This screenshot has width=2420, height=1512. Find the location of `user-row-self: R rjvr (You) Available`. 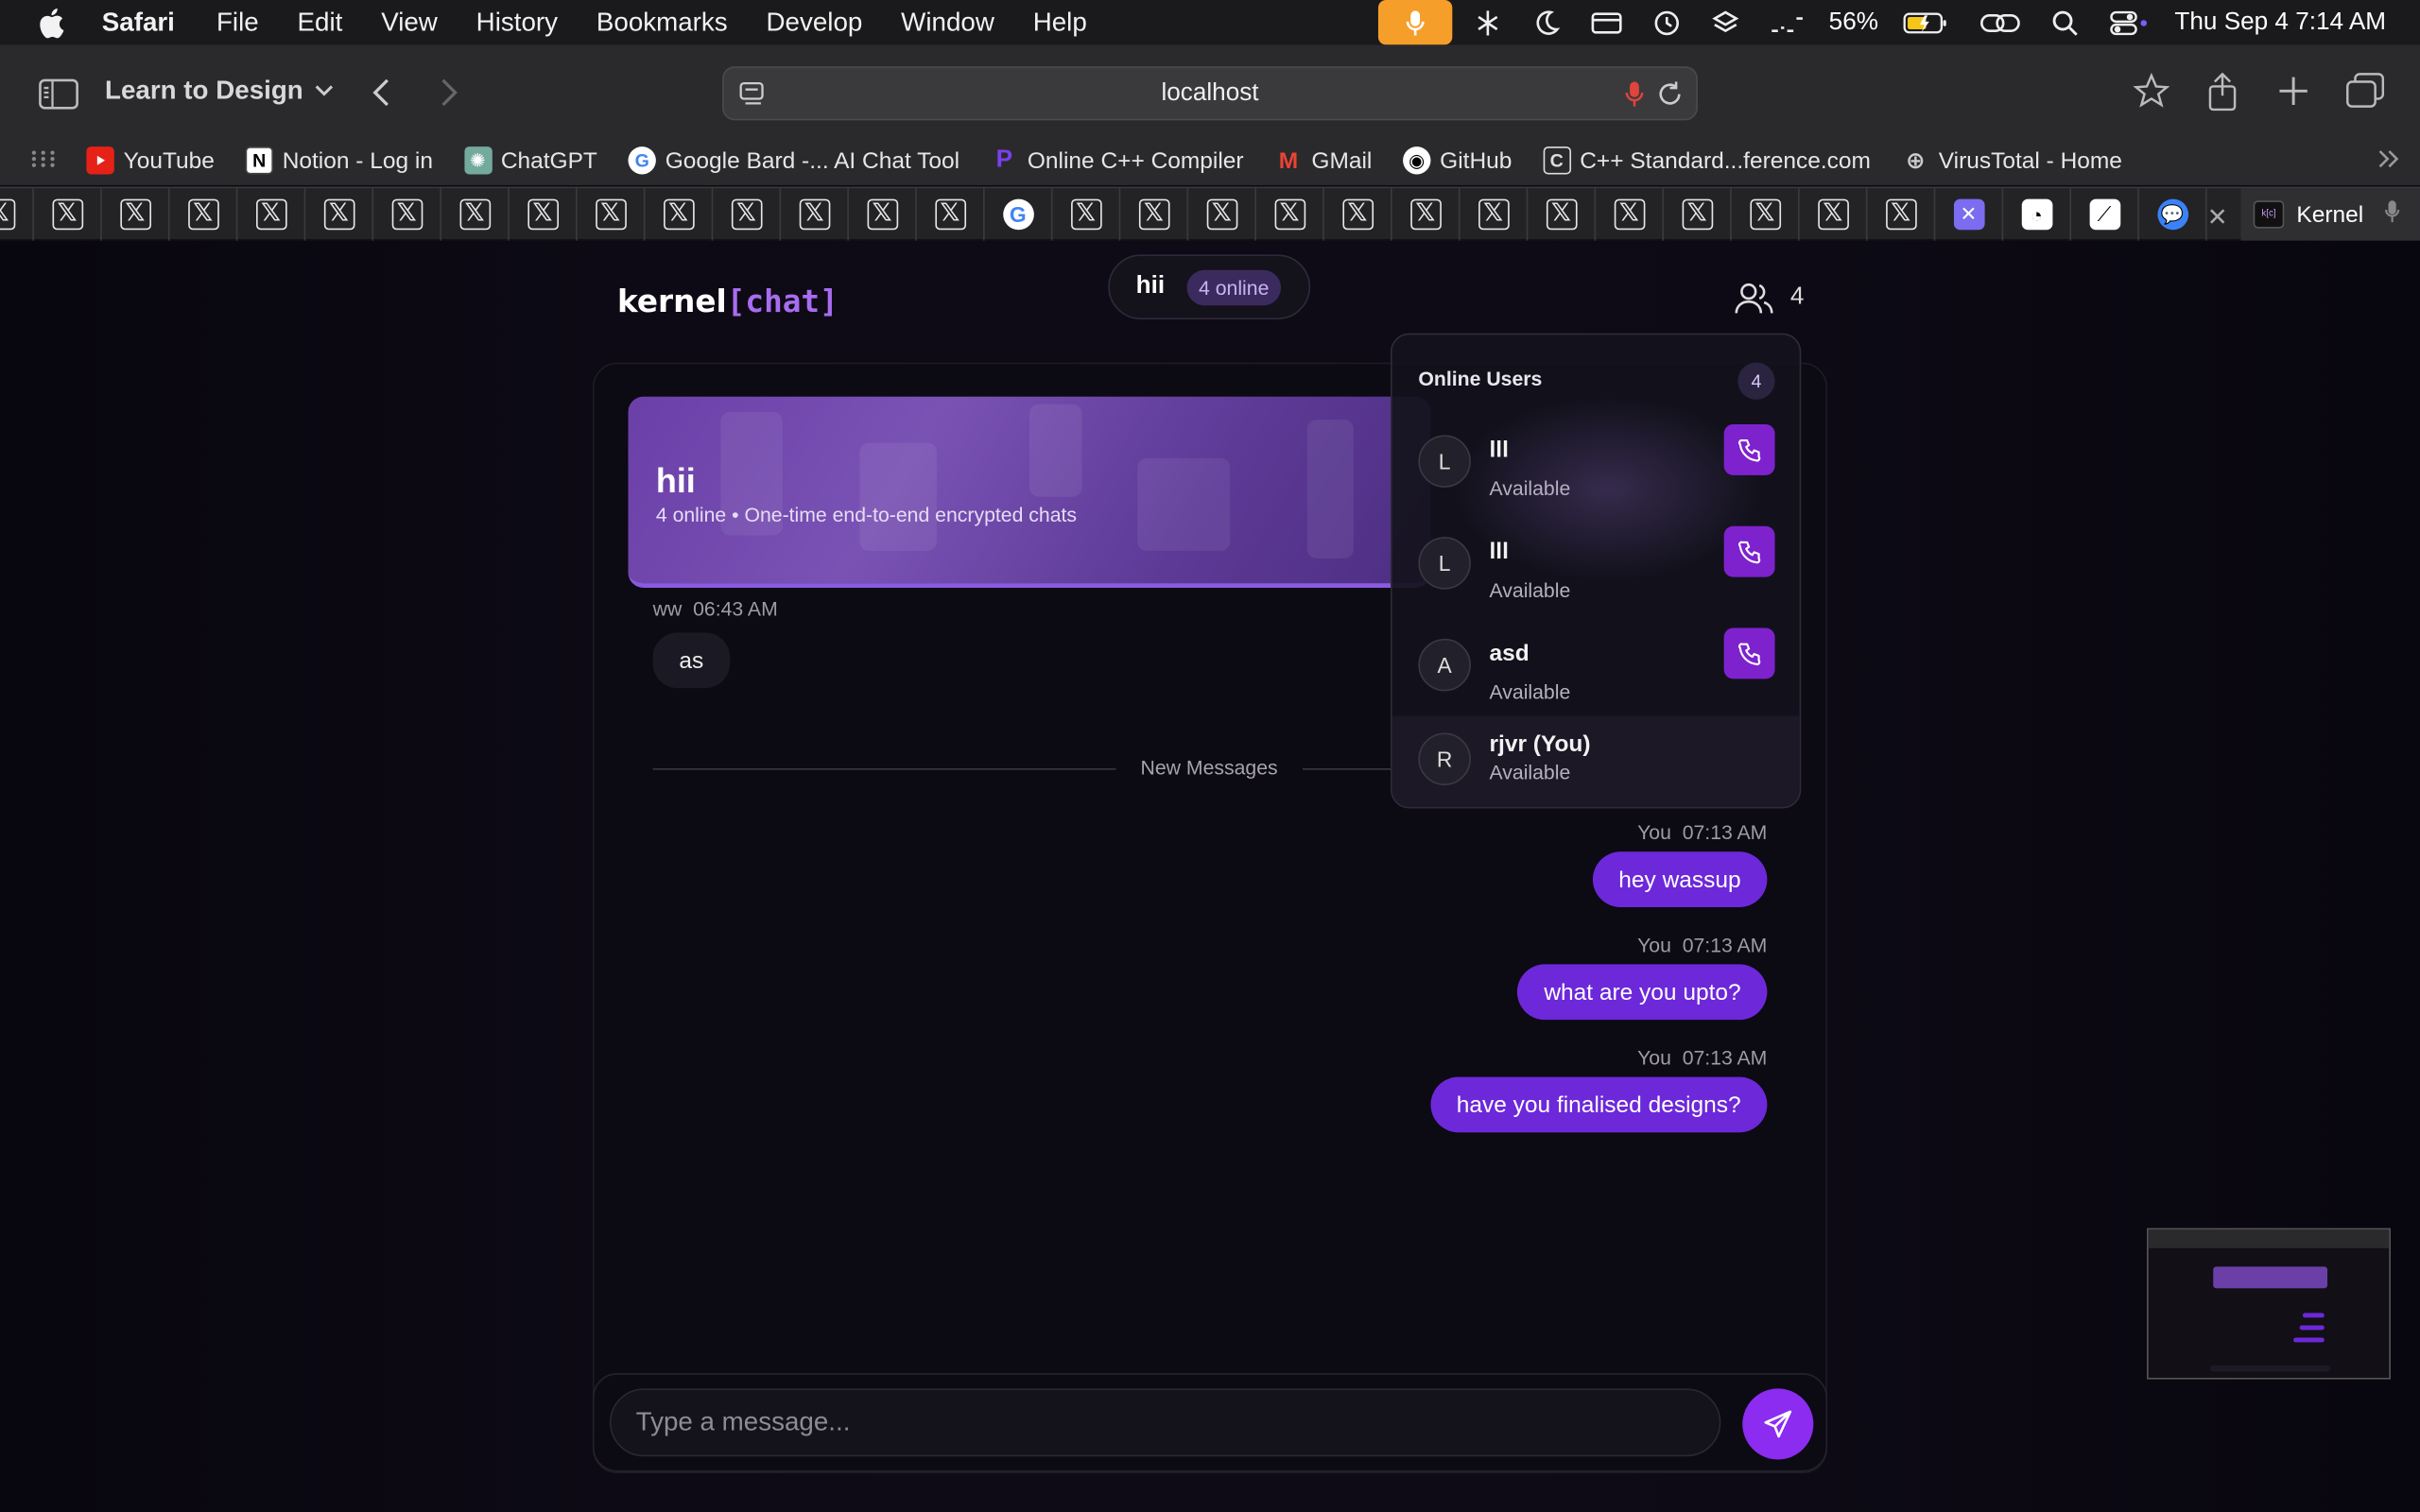

user-row-self: R rjvr (You) Available is located at coordinates (1596, 761).